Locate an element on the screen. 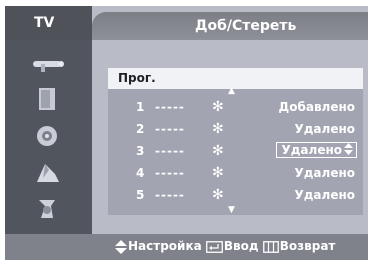  menu-category-tab: TV is located at coordinates (48, 23).